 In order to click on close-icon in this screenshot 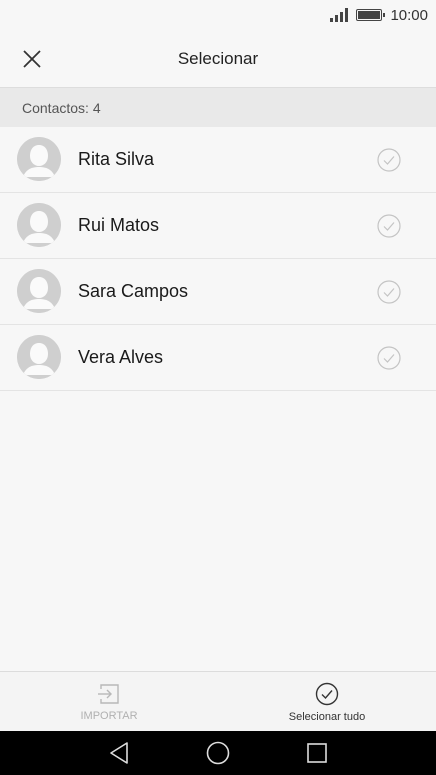, I will do `click(32, 58)`.